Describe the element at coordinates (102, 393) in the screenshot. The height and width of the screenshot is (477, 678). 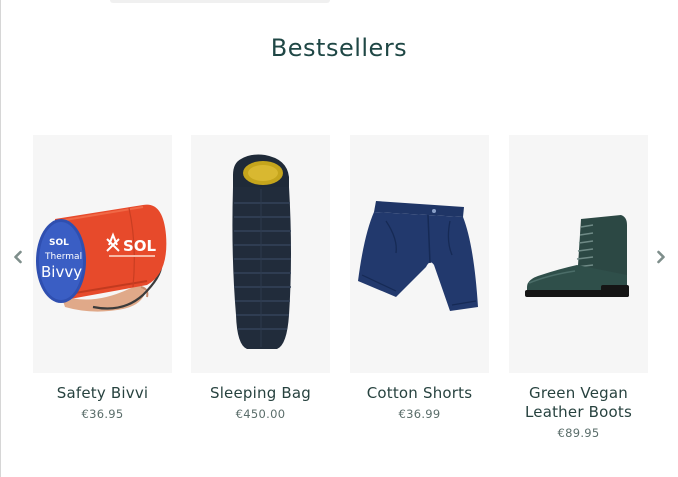
I see `product-name: Safety Bivvi` at that location.